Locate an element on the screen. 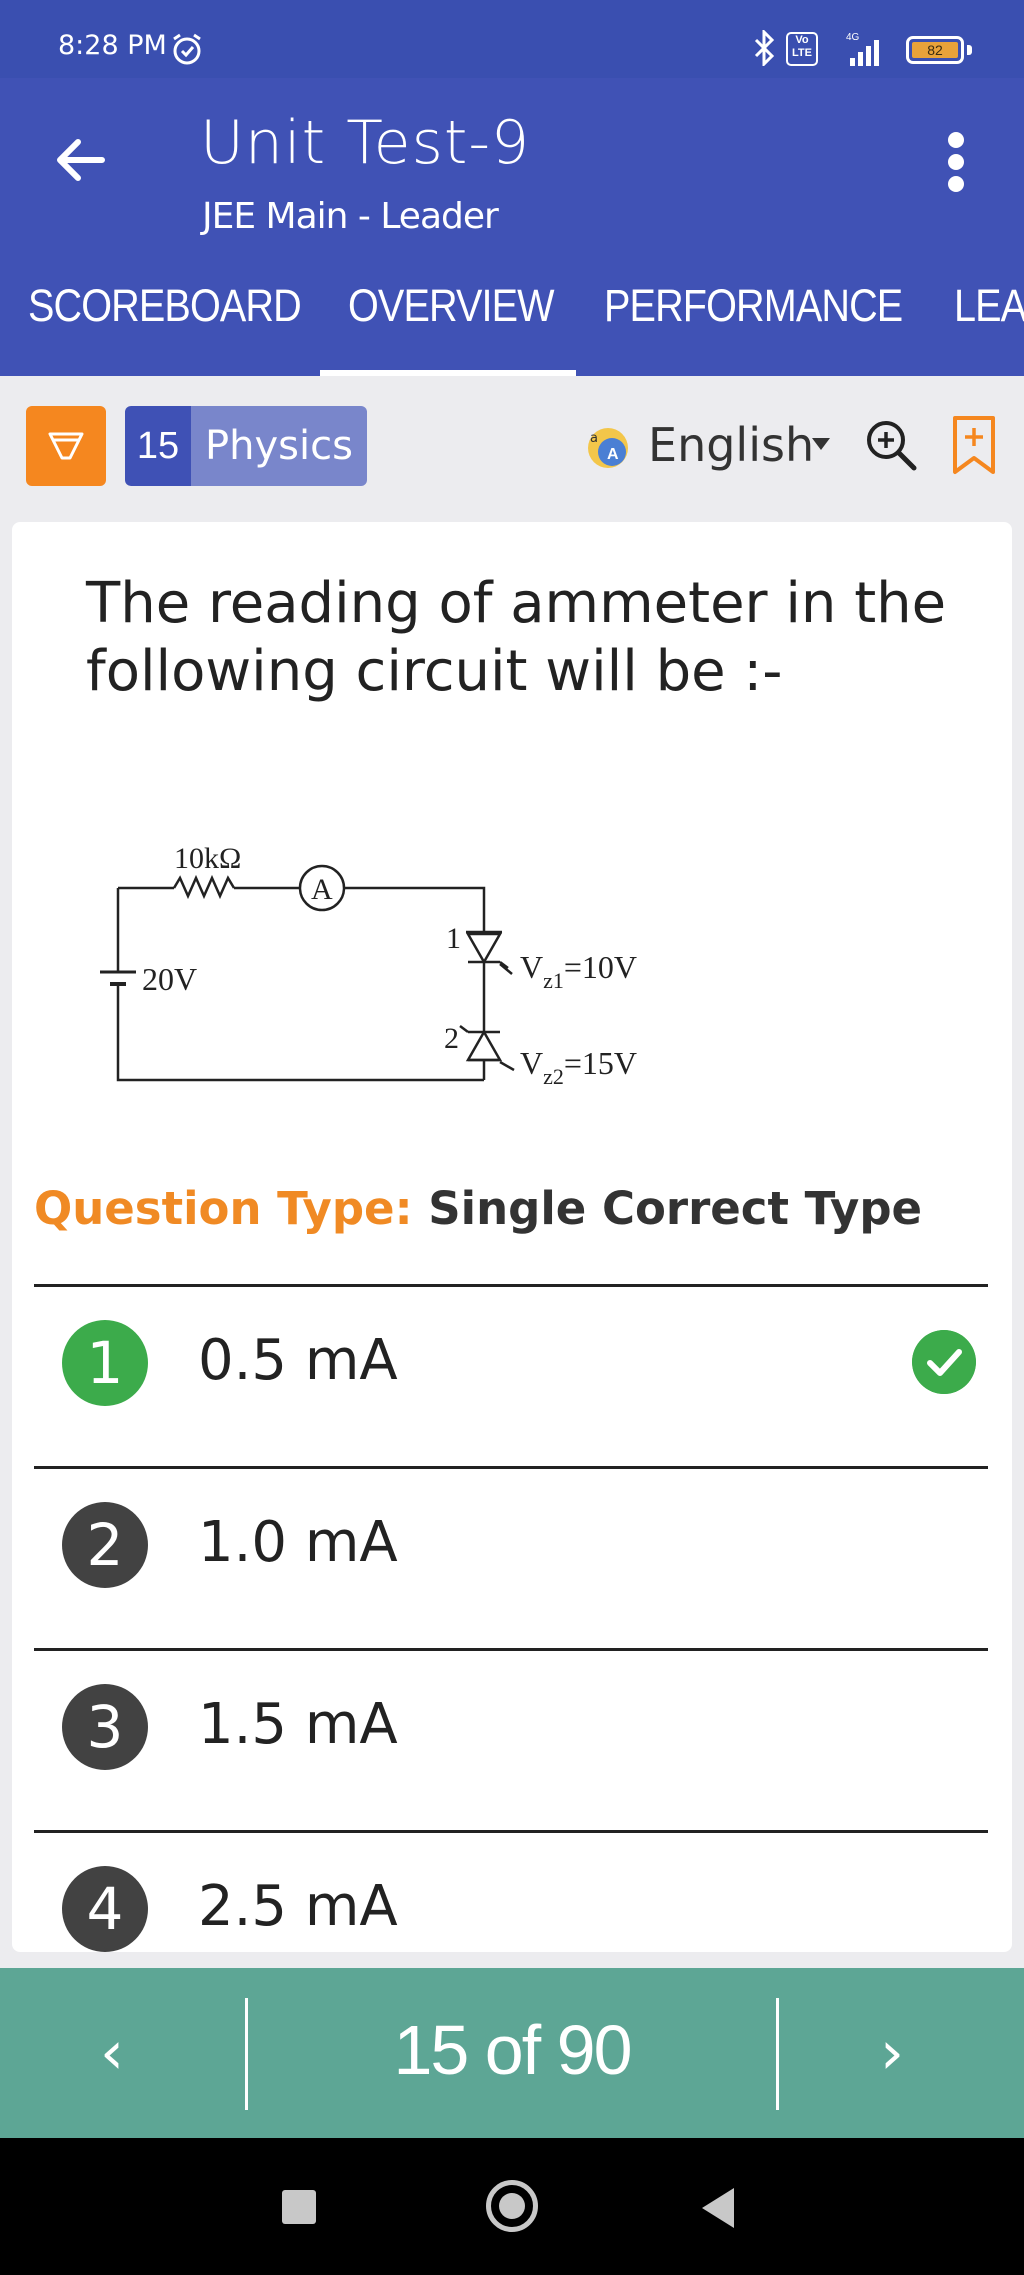  option-number-badge: 2 is located at coordinates (105, 1545).